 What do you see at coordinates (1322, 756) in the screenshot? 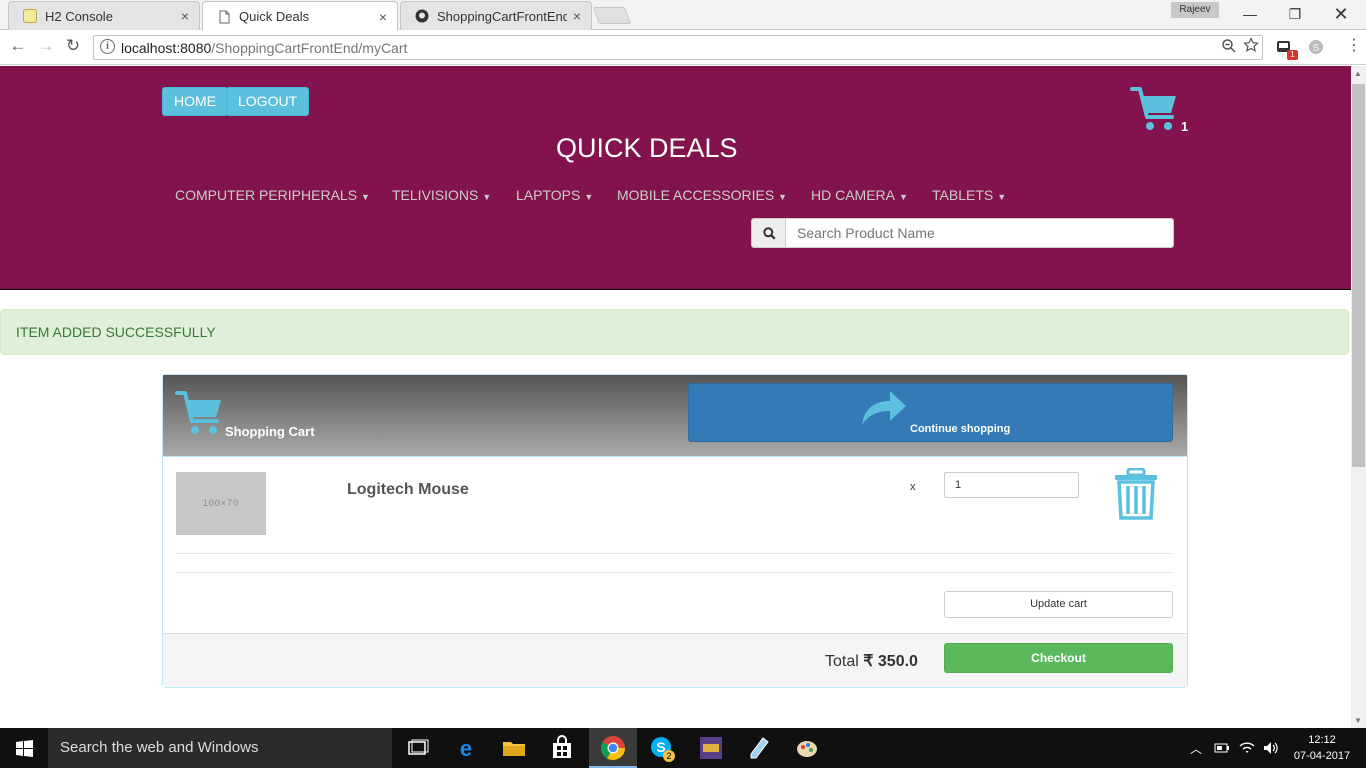
I see `clock-date: 07-04-2017` at bounding box center [1322, 756].